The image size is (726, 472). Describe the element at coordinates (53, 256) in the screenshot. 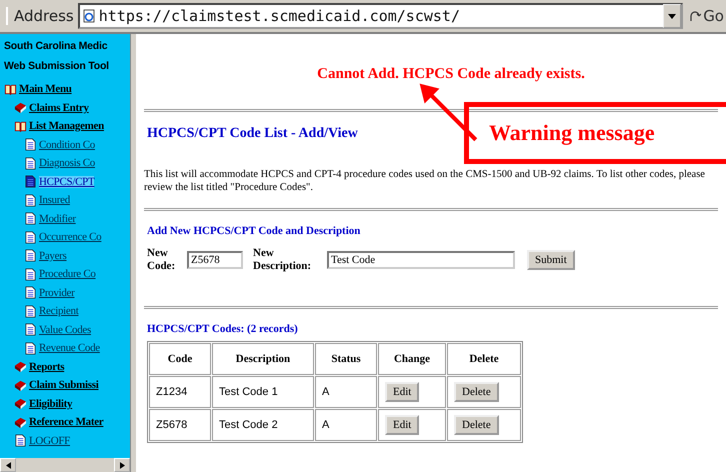

I see `menu-link: Payers` at that location.